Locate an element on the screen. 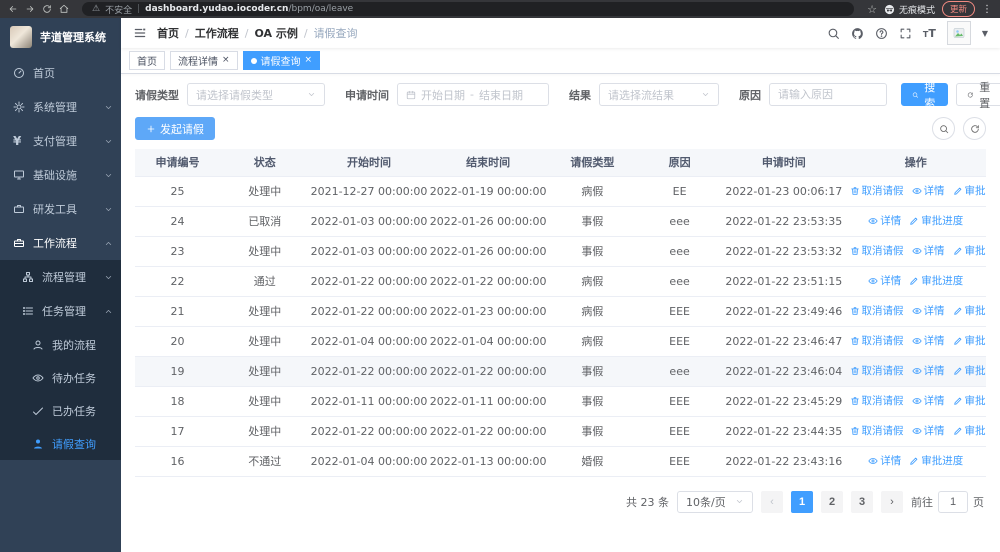  goto-page-input is located at coordinates (953, 501).